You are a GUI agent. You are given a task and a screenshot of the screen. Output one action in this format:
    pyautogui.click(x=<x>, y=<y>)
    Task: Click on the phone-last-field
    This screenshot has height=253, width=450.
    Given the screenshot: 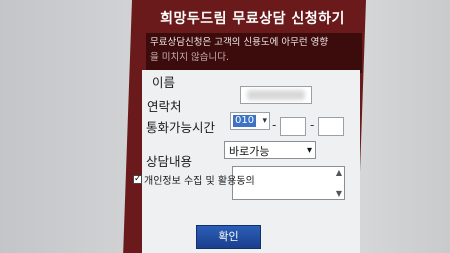 What is the action you would take?
    pyautogui.click(x=331, y=126)
    